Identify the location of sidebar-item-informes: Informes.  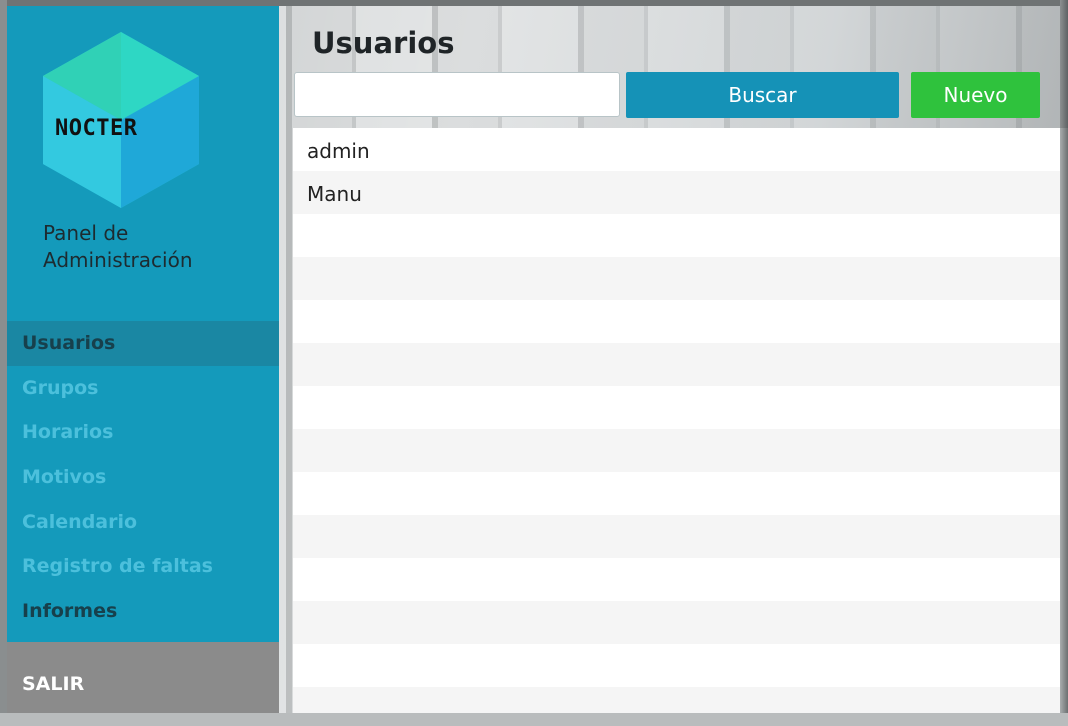
(143, 611).